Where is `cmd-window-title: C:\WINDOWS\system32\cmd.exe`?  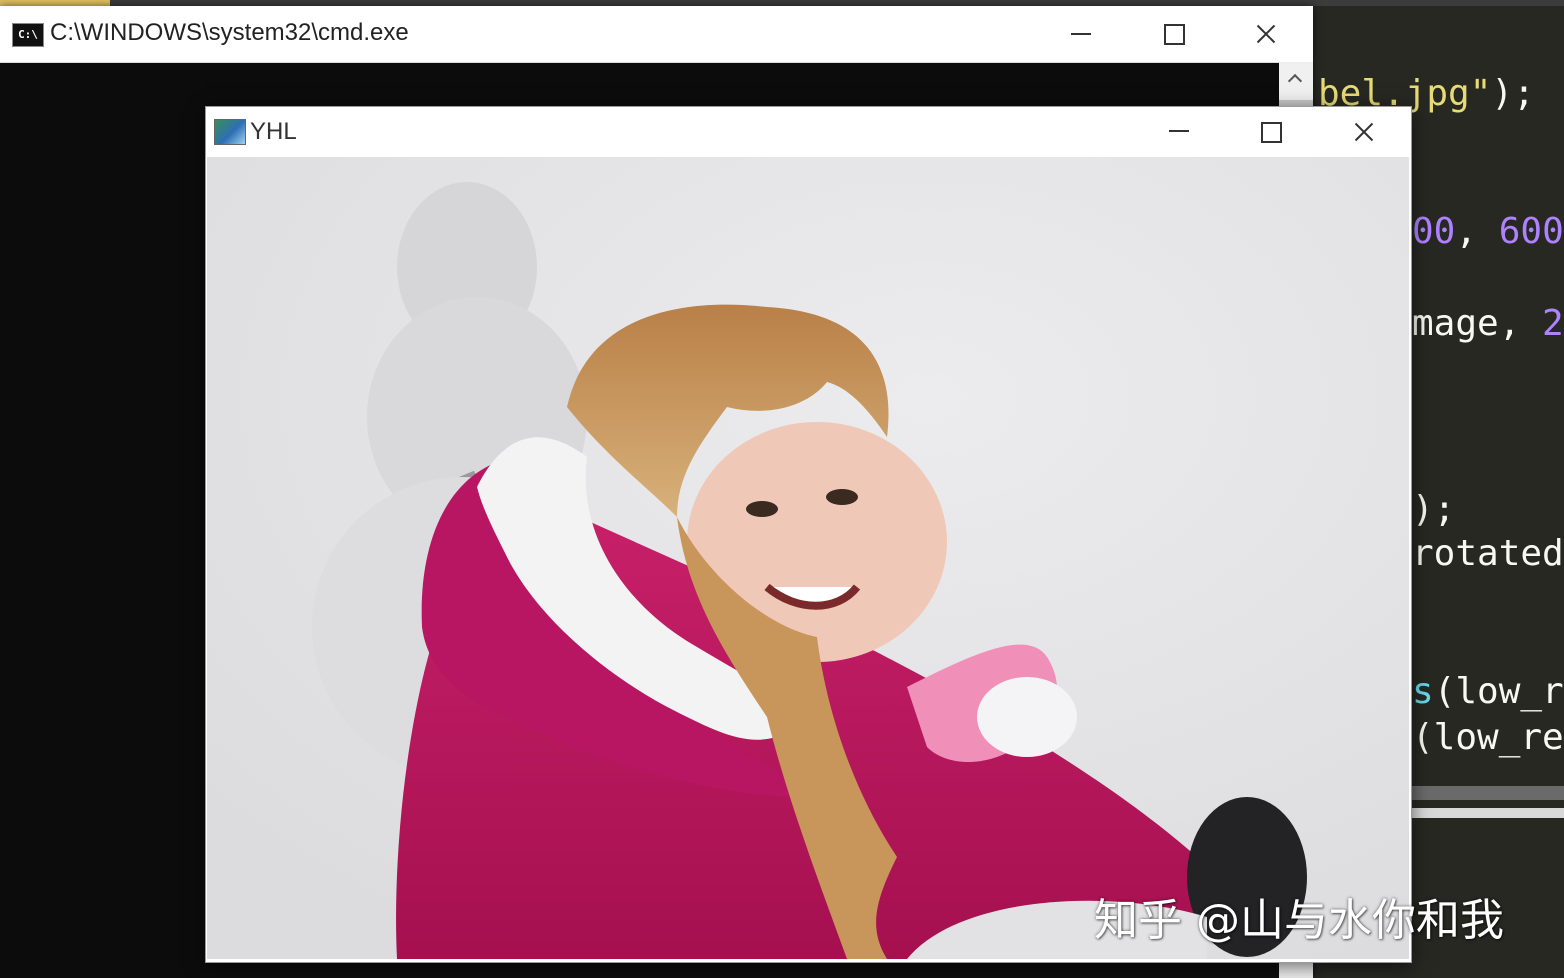
cmd-window-title: C:\WINDOWS\system32\cmd.exe is located at coordinates (229, 32).